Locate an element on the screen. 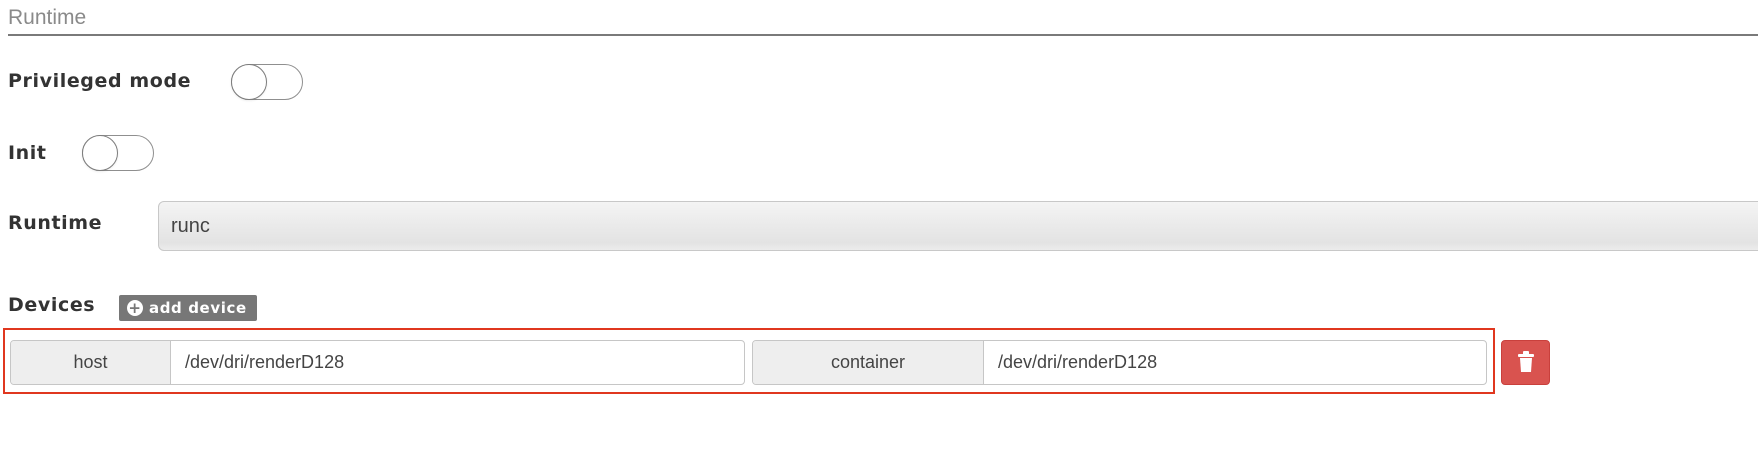 The image size is (1758, 460). runtime-label: Runtime is located at coordinates (55, 223).